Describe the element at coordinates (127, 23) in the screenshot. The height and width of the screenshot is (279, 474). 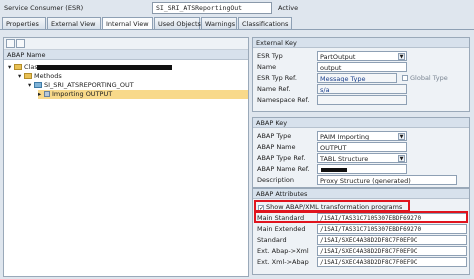
I see `tab-internal-view: Internal View` at that location.